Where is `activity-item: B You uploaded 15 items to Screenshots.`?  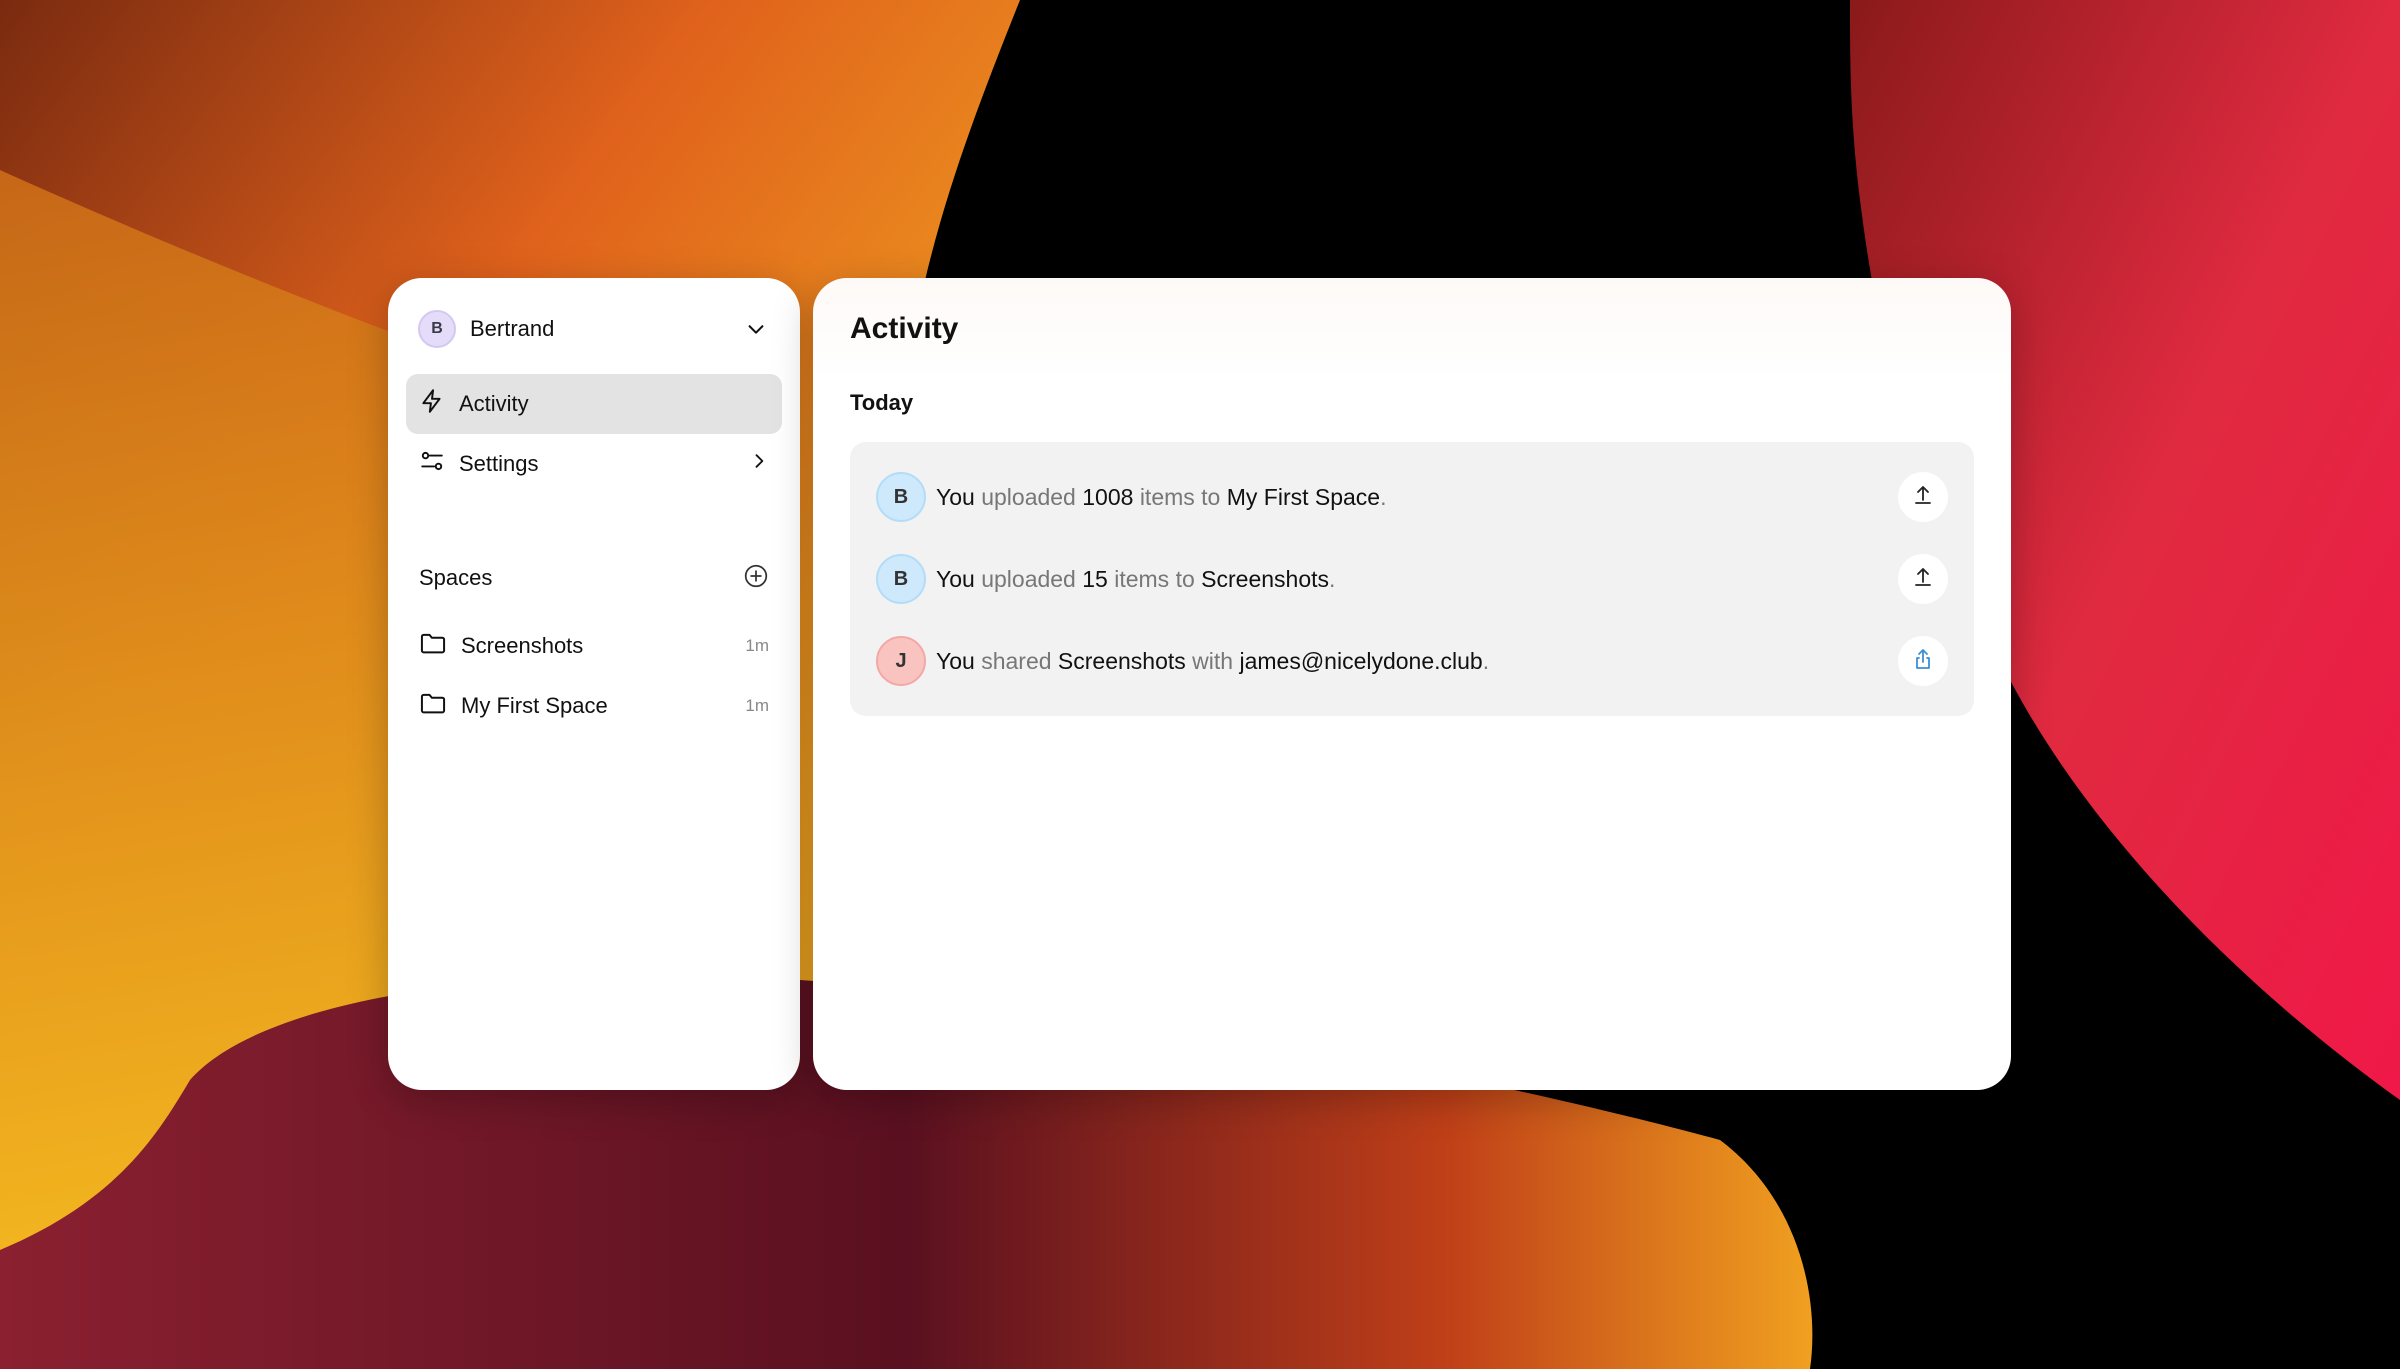 activity-item: B You uploaded 15 items to Screenshots. is located at coordinates (1412, 579).